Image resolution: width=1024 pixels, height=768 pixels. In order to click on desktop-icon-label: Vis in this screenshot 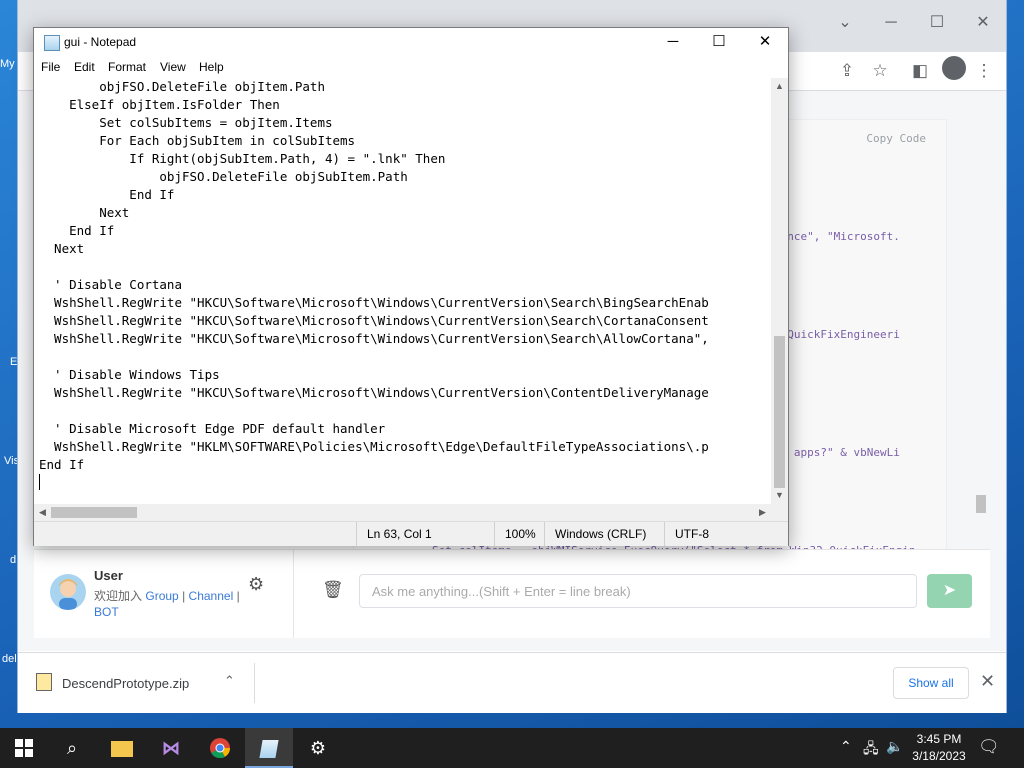, I will do `click(11, 461)`.